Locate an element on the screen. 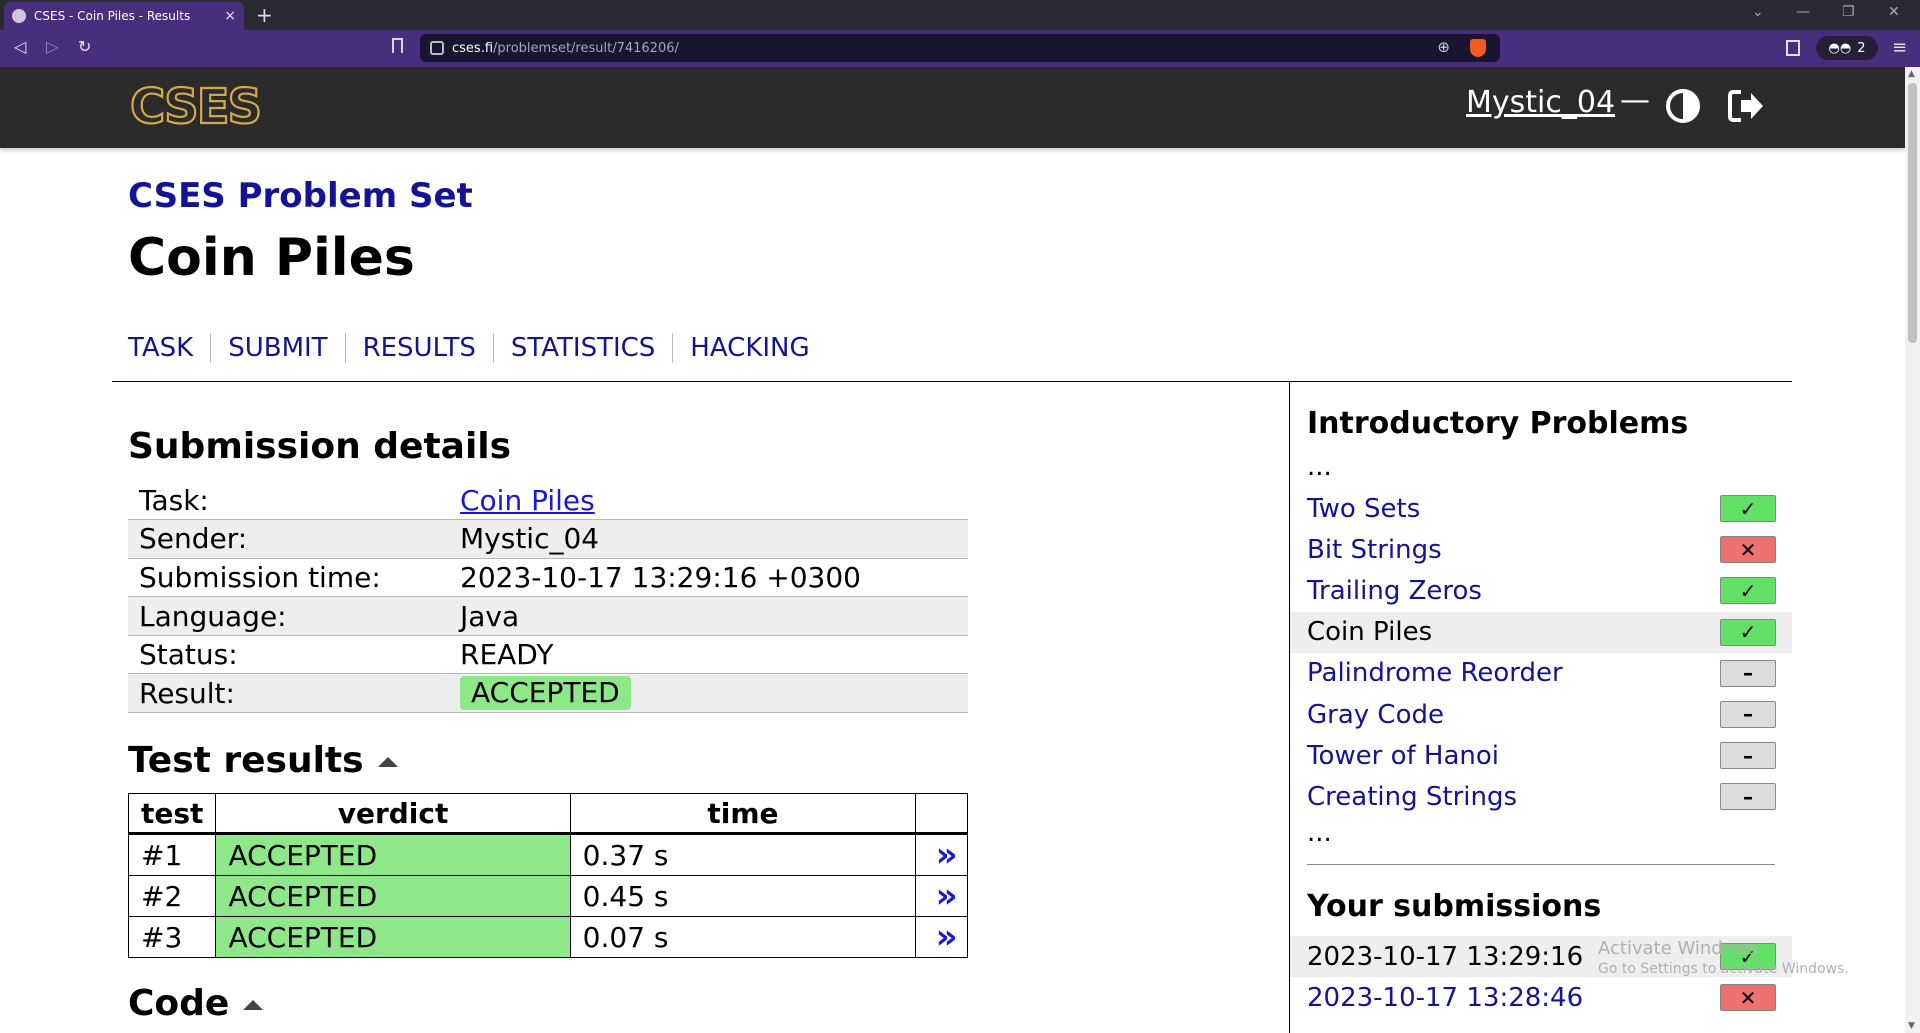 This screenshot has width=1920, height=1033. problem-item: Creating Strings – is located at coordinates (1541, 796).